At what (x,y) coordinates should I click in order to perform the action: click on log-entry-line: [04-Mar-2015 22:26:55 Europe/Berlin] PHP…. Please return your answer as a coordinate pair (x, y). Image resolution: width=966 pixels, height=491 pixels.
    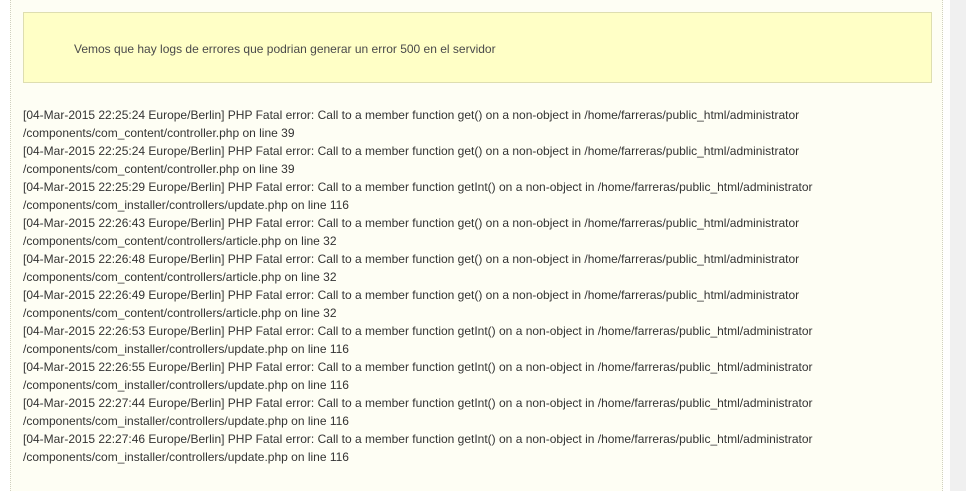
    Looking at the image, I should click on (418, 367).